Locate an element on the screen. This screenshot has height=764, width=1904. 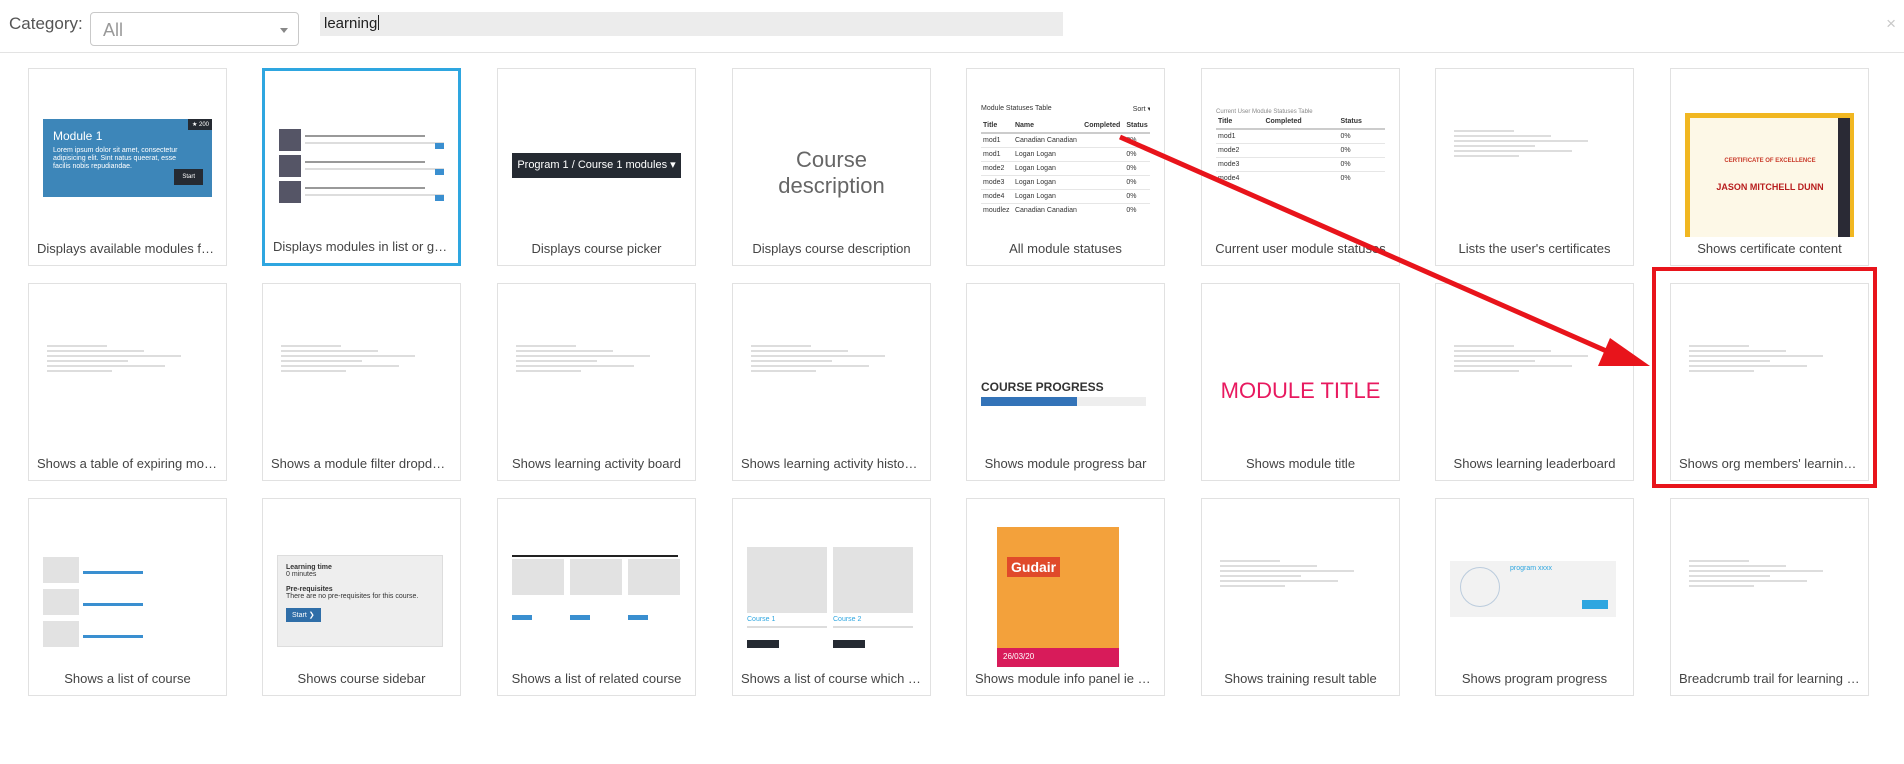
annotation-arrow is located at coordinates (1384, 250).